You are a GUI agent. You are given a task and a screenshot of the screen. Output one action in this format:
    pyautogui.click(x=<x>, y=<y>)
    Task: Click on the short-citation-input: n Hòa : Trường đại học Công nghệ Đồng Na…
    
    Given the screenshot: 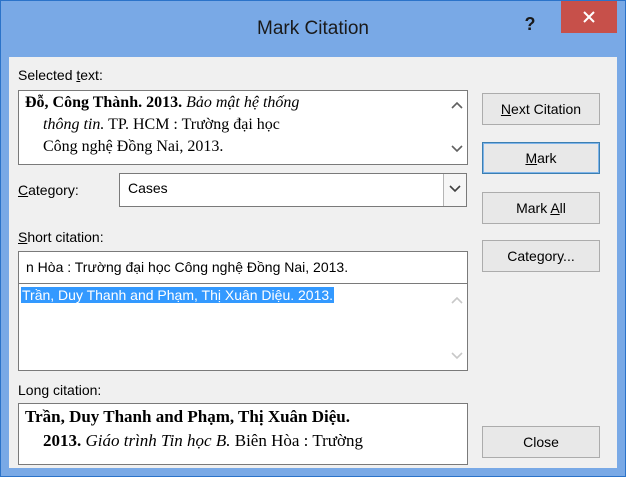 What is the action you would take?
    pyautogui.click(x=243, y=268)
    